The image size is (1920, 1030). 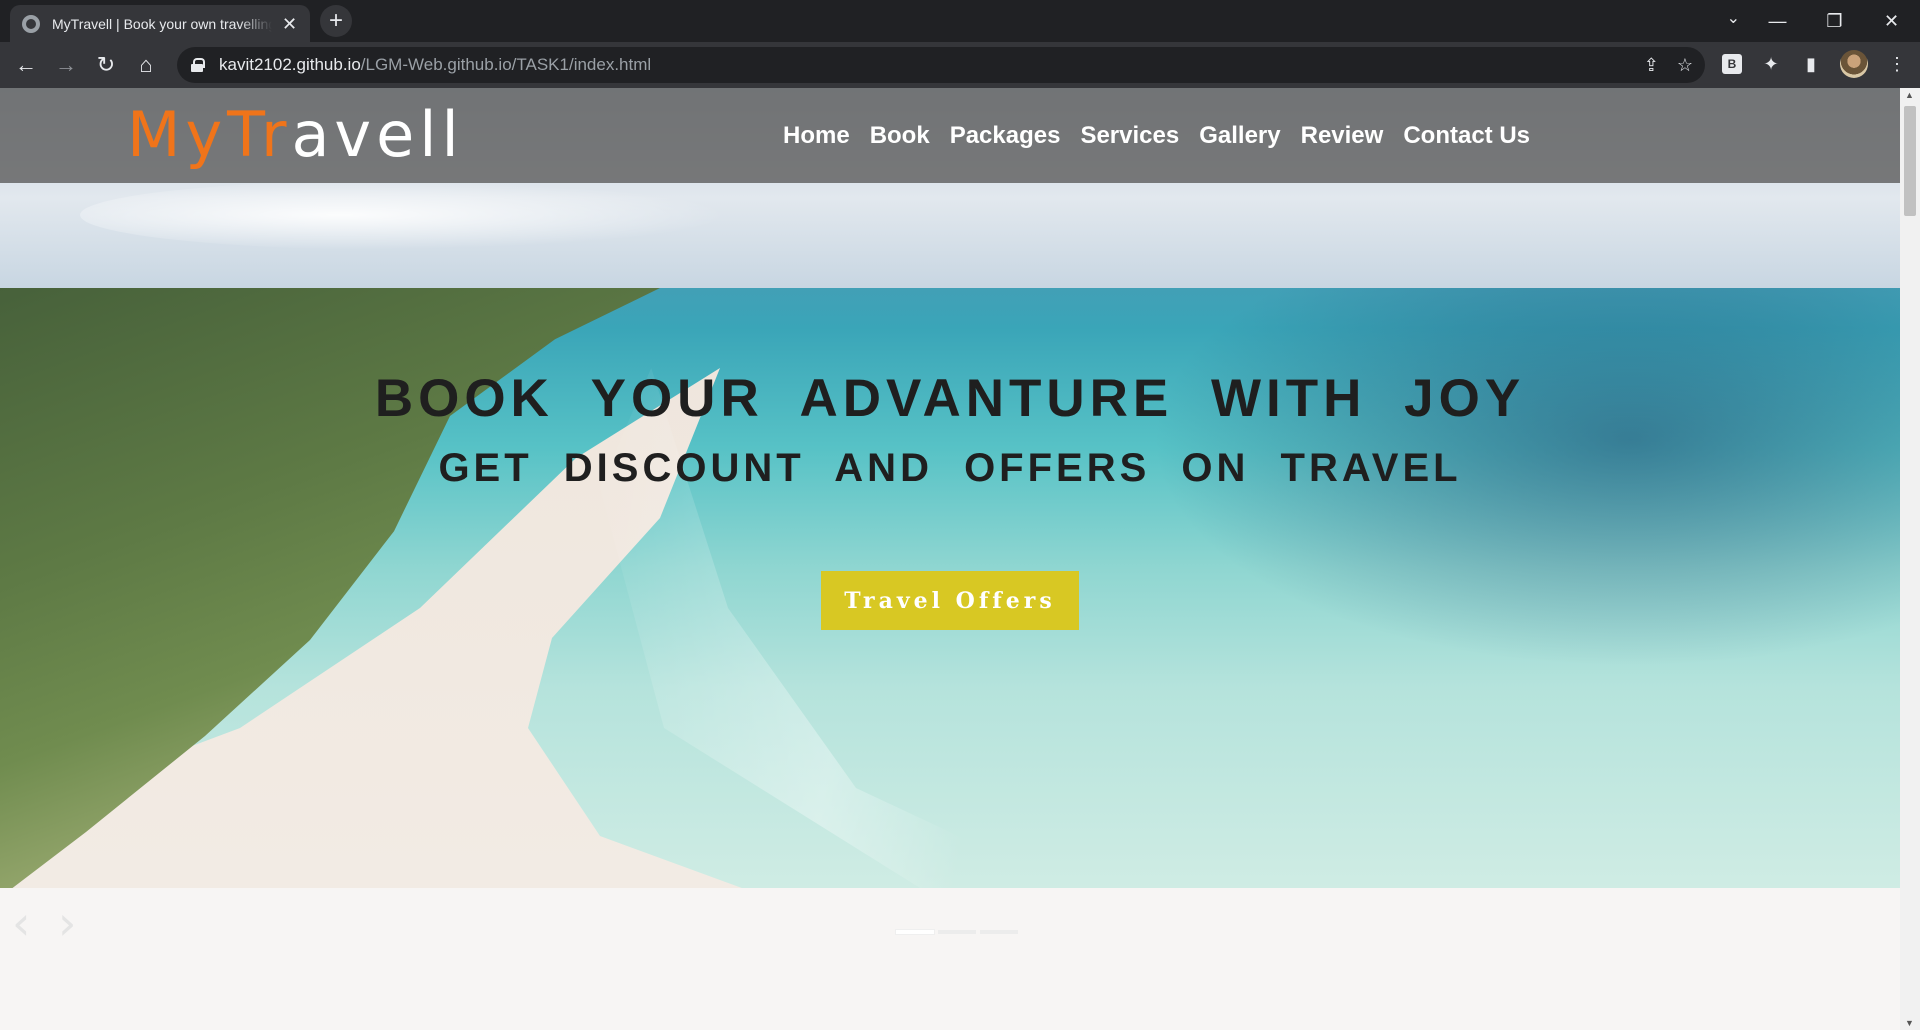 What do you see at coordinates (1685, 65) in the screenshot?
I see `star-icon: ☆` at bounding box center [1685, 65].